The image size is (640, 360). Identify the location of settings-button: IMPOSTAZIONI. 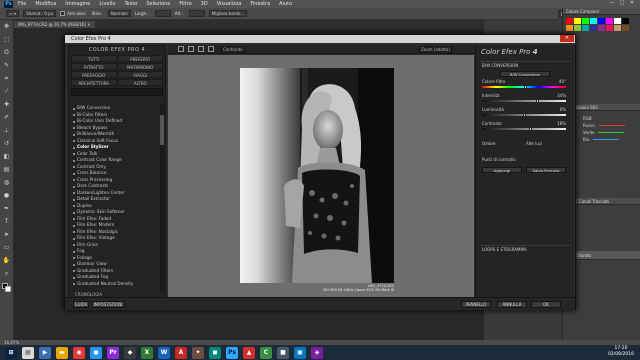
(108, 304).